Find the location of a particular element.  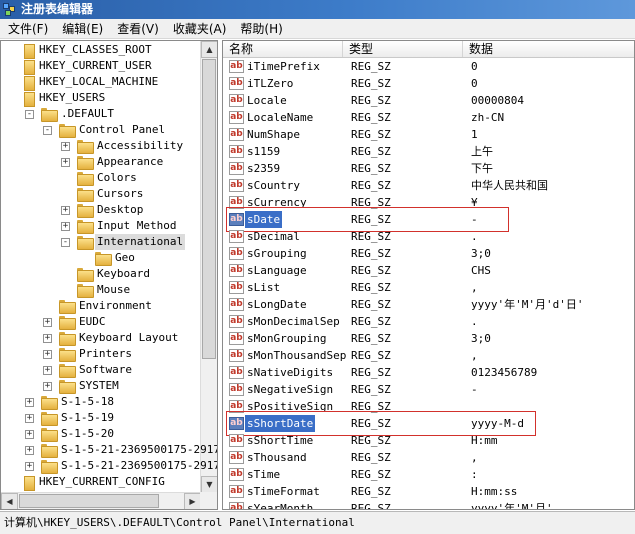

value-row: ab sShortTime REG_SZ H:mm is located at coordinates (428, 440).